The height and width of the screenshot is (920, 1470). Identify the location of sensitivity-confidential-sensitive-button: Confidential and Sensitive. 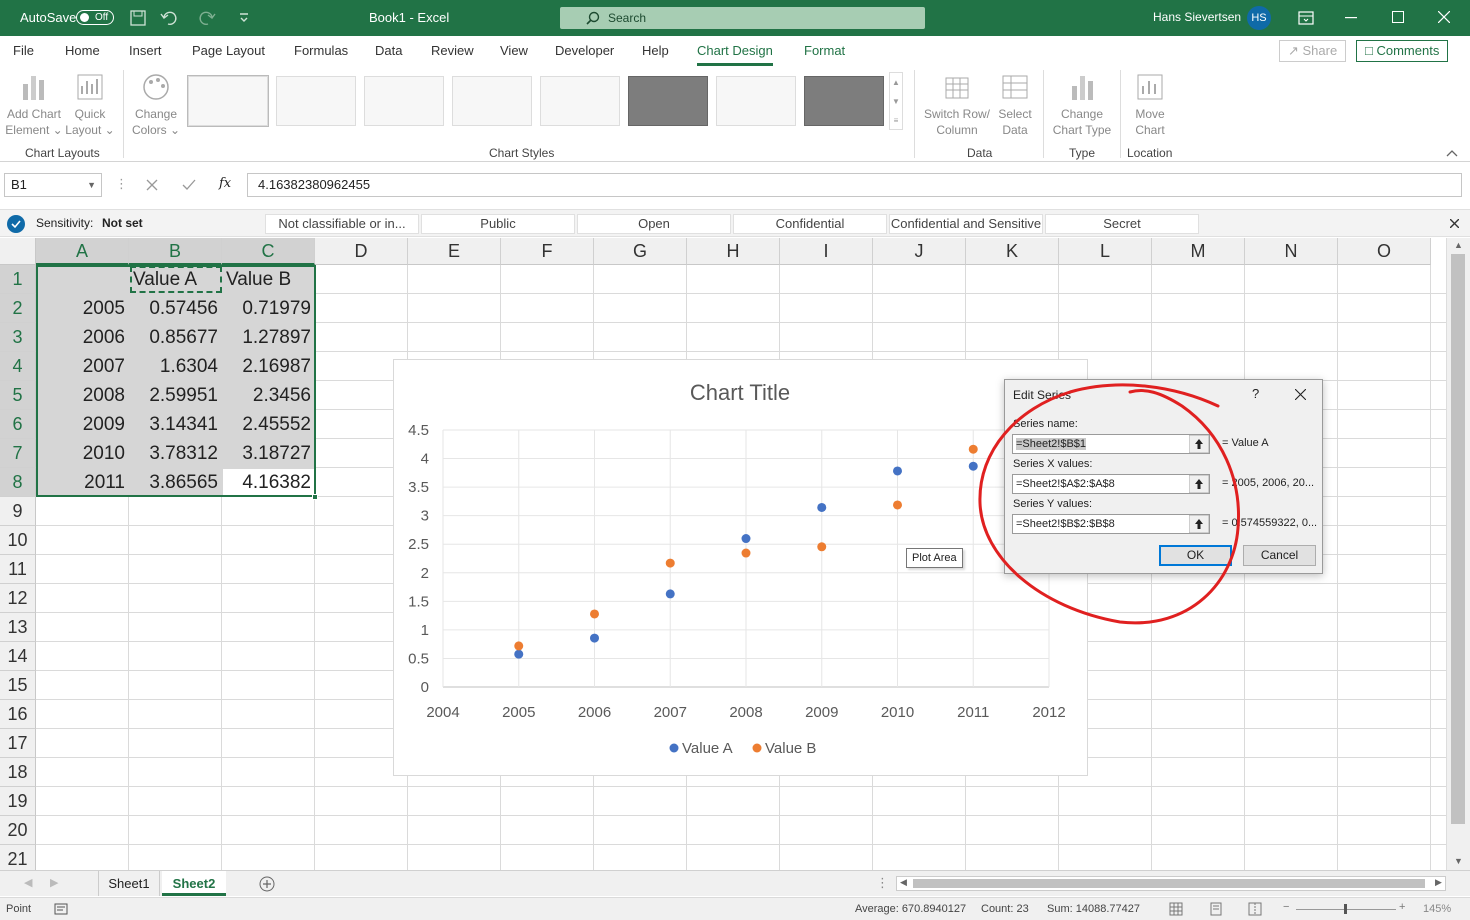
(966, 224).